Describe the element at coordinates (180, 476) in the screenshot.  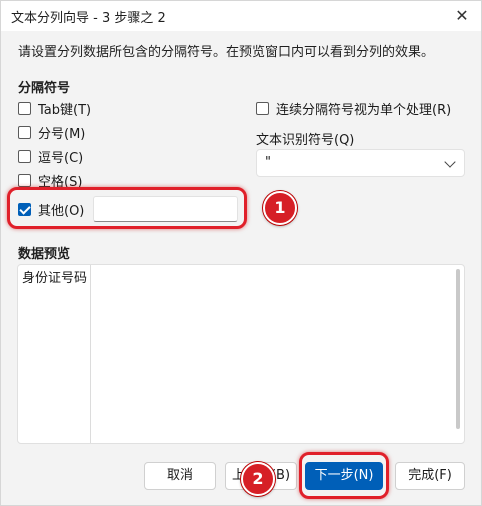
I see `cancel-button: 取消` at that location.